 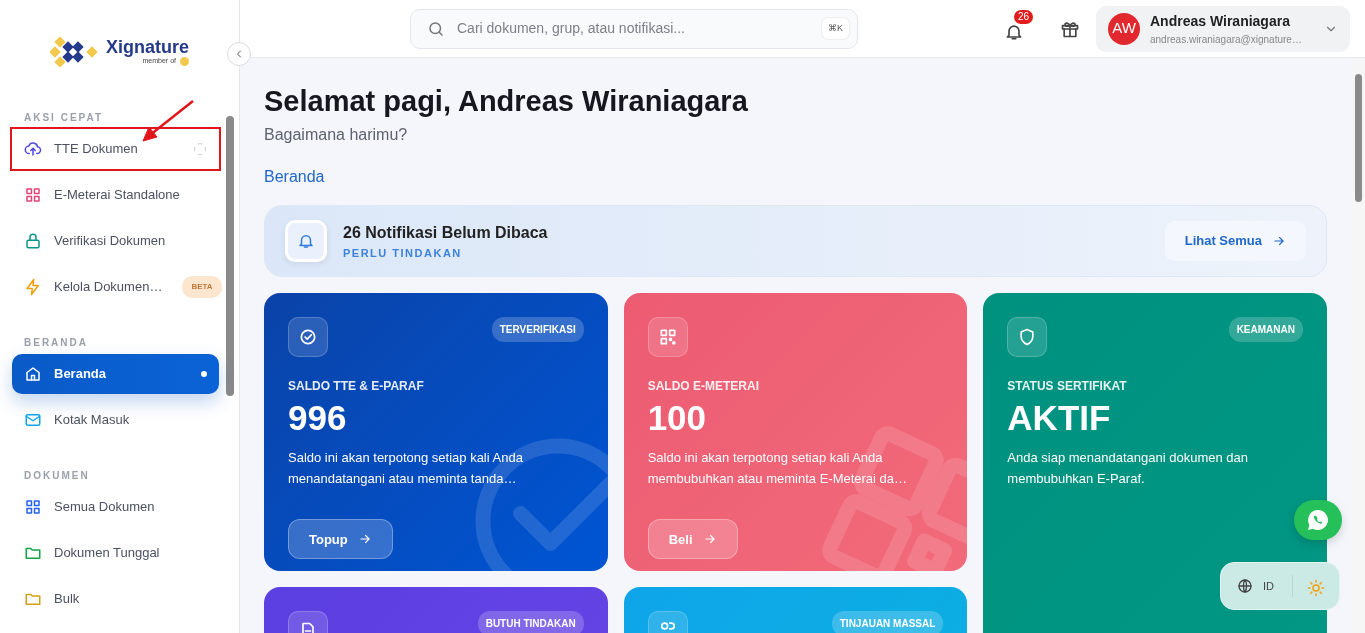 I want to click on card-action-button: Topup, so click(x=340, y=539).